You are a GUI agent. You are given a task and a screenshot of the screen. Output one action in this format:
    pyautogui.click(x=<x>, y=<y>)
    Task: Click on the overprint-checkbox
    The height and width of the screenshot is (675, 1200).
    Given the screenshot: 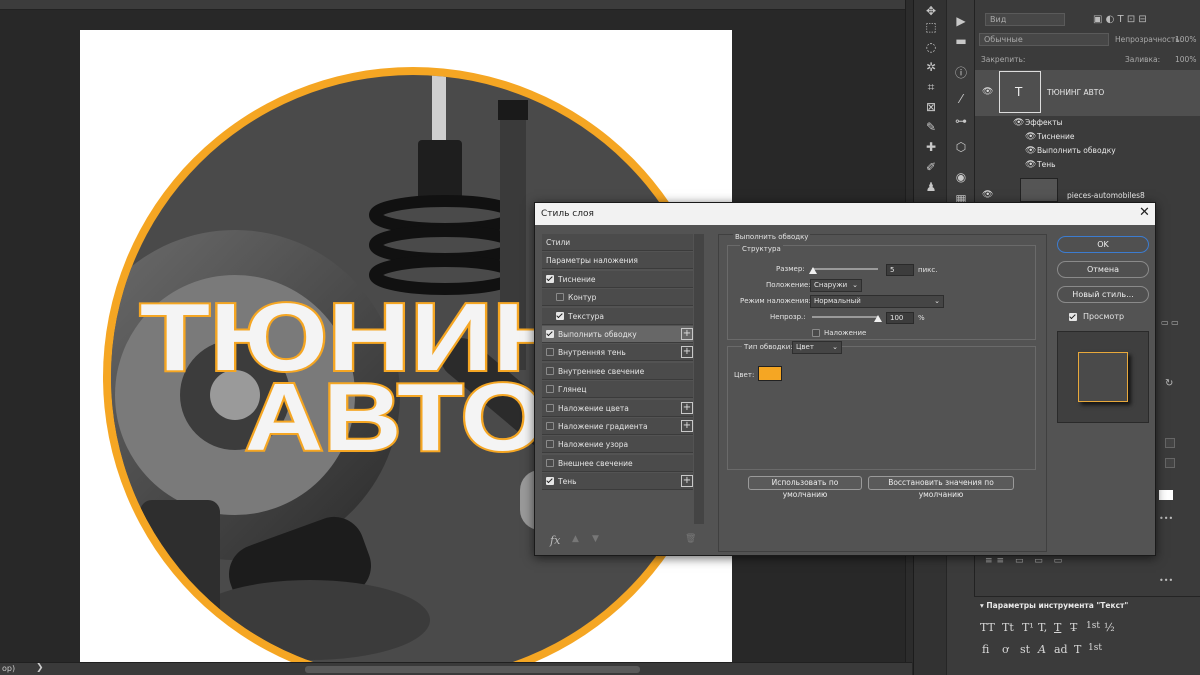 What is the action you would take?
    pyautogui.click(x=816, y=333)
    